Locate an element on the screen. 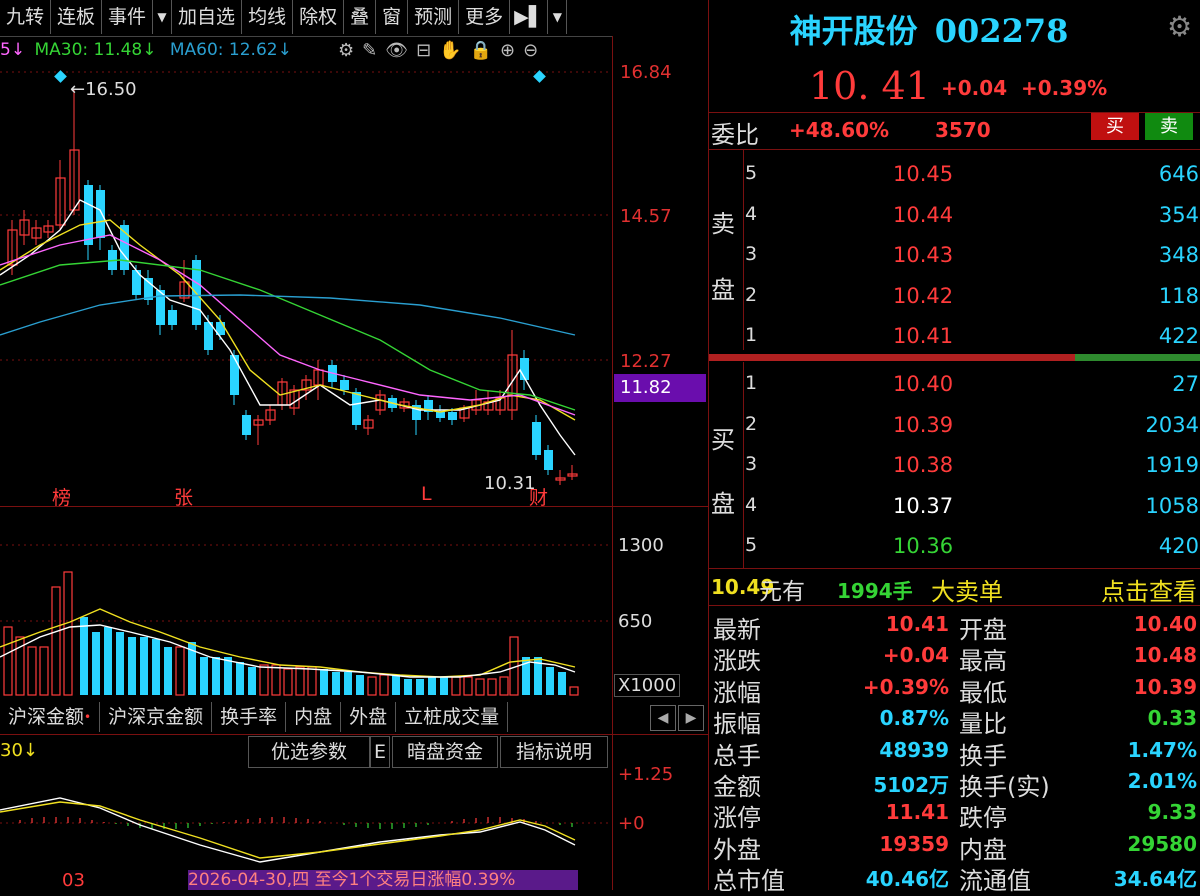 This screenshot has height=896, width=1200. marker-cai: 财 is located at coordinates (538, 496).